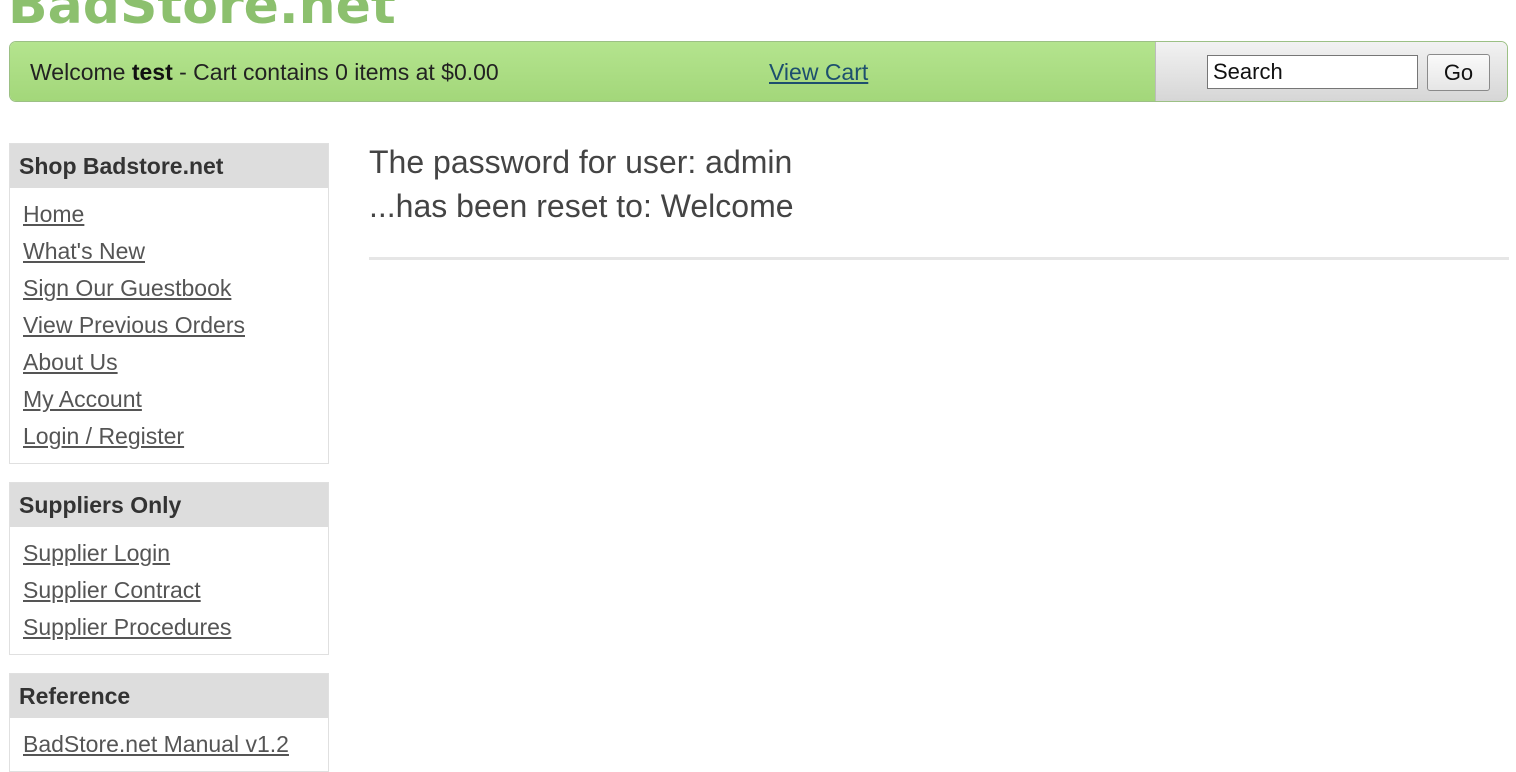 The height and width of the screenshot is (772, 1516). Describe the element at coordinates (169, 166) in the screenshot. I see `shop-box-title: Shop Badstore.net` at that location.